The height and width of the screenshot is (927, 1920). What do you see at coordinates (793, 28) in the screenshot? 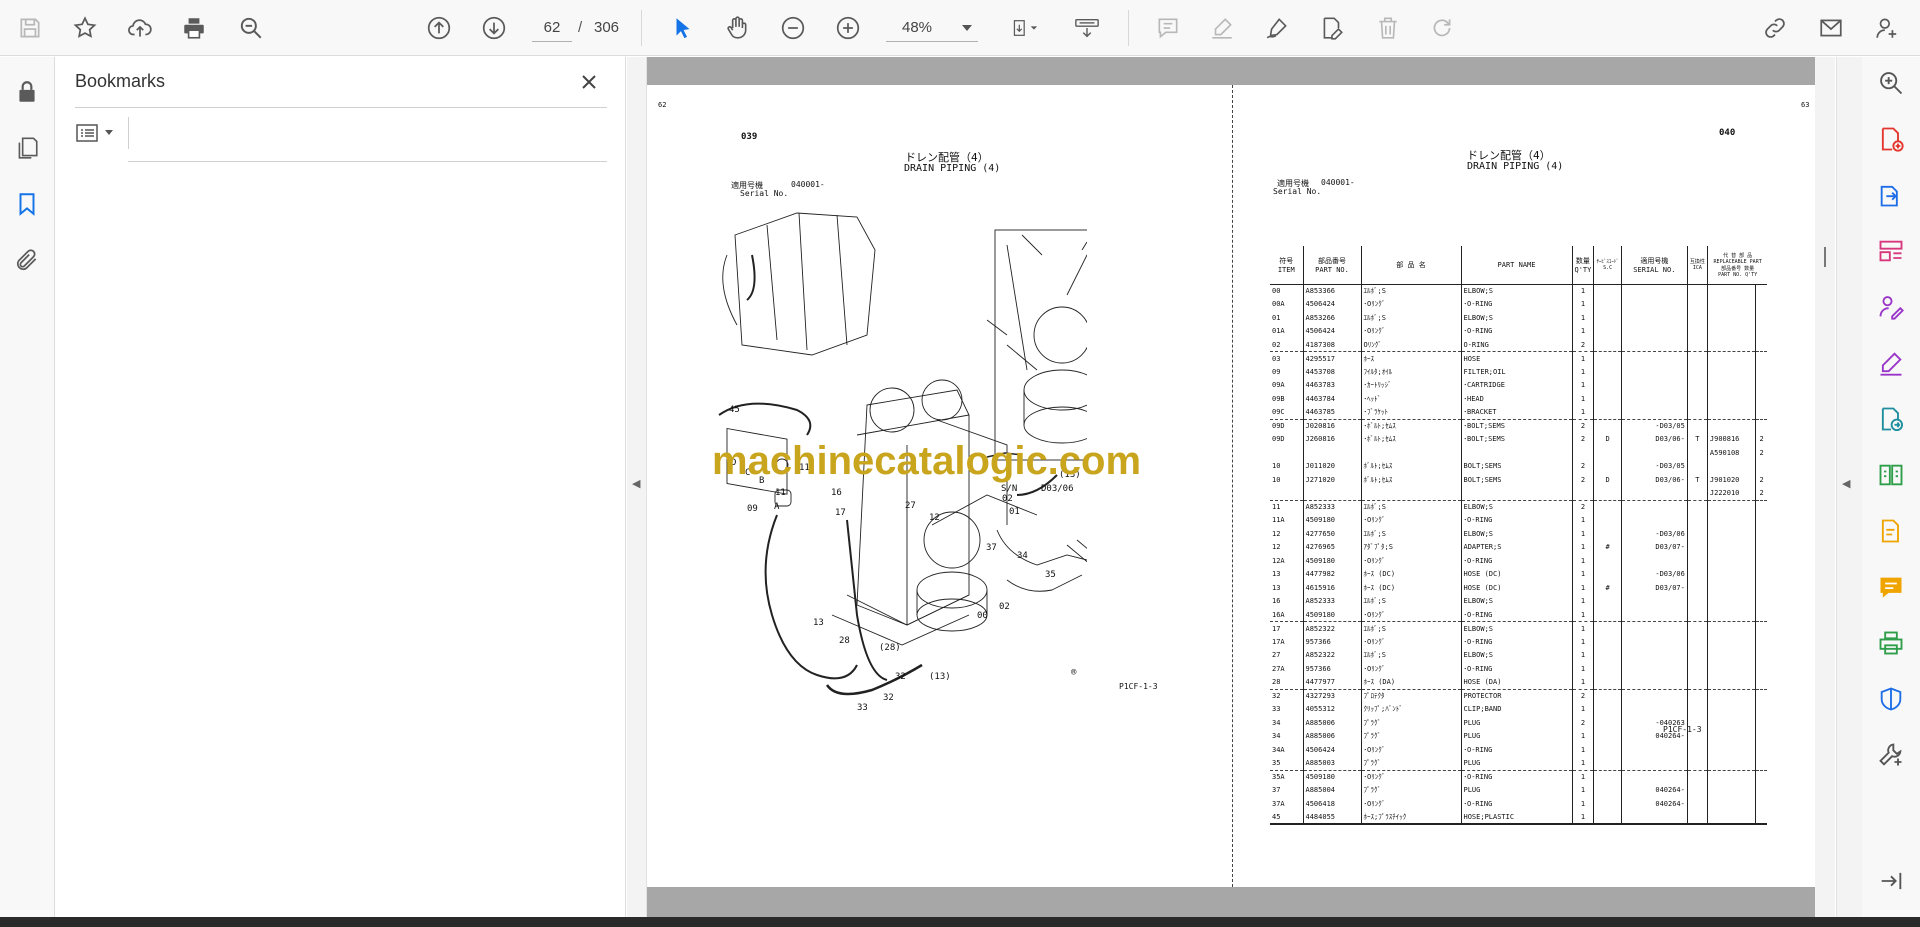
I see `zoom-out-icon` at bounding box center [793, 28].